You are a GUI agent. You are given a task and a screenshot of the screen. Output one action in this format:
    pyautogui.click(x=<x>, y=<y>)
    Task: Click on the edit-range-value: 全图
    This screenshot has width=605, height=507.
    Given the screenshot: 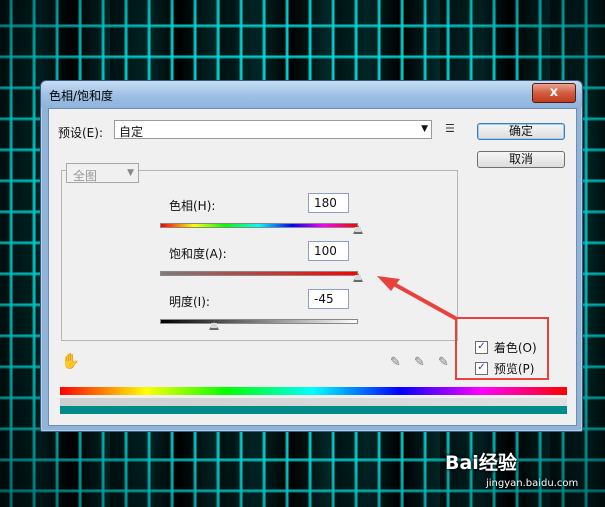 What is the action you would take?
    pyautogui.click(x=85, y=176)
    